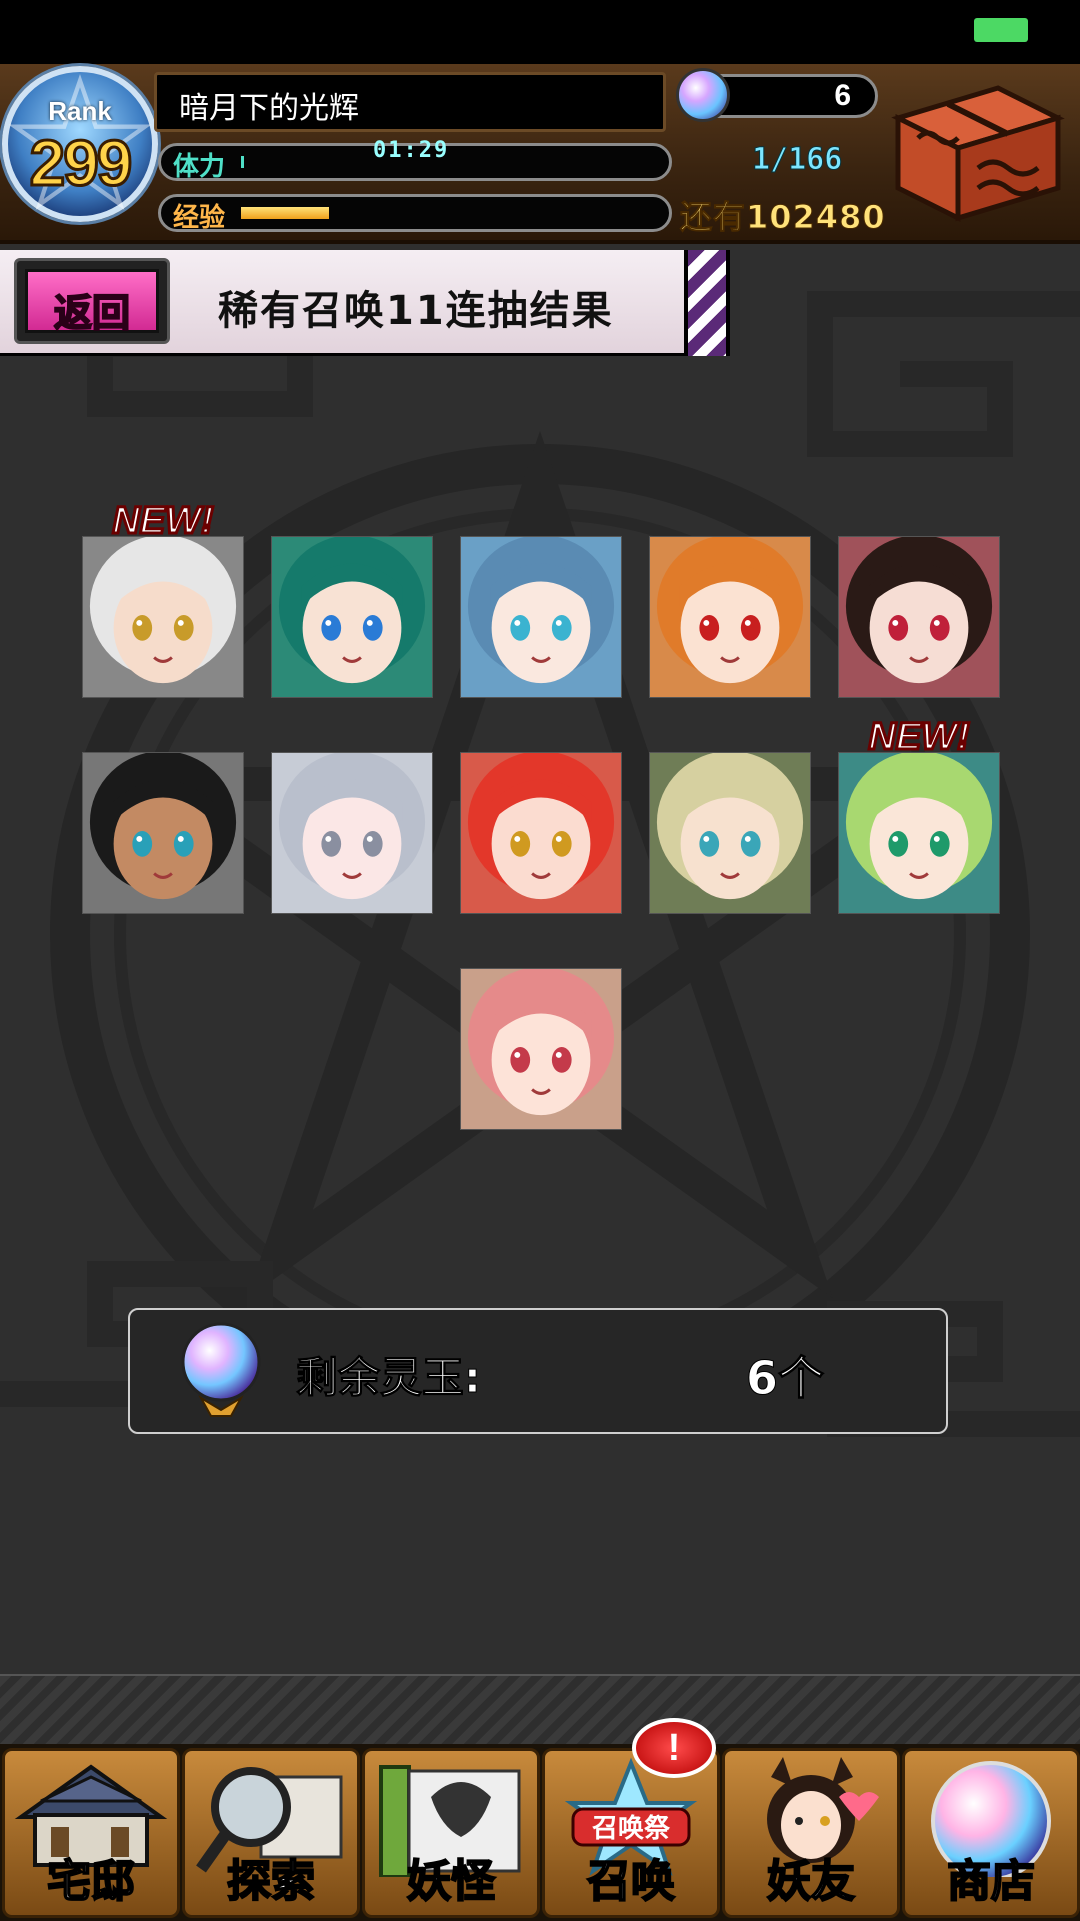 The width and height of the screenshot is (1080, 1921). Describe the element at coordinates (783, 217) in the screenshot. I see `exp-remaining: 还有102480` at that location.